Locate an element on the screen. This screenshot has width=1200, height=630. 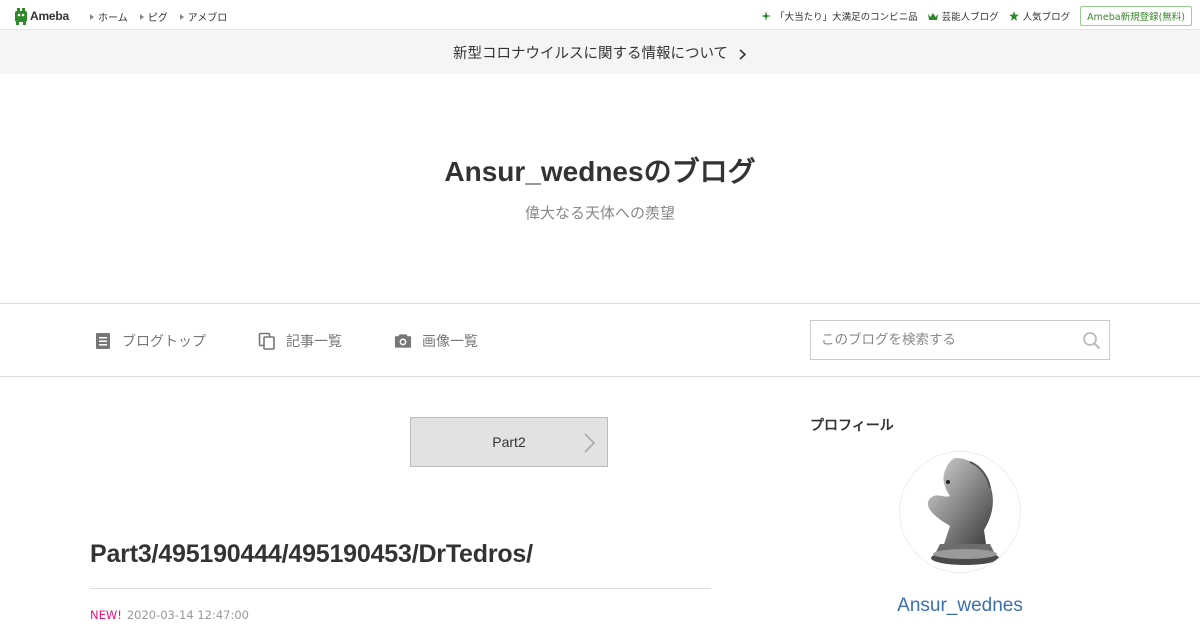
global-nav-ameblo: アメブロ is located at coordinates (203, 16).